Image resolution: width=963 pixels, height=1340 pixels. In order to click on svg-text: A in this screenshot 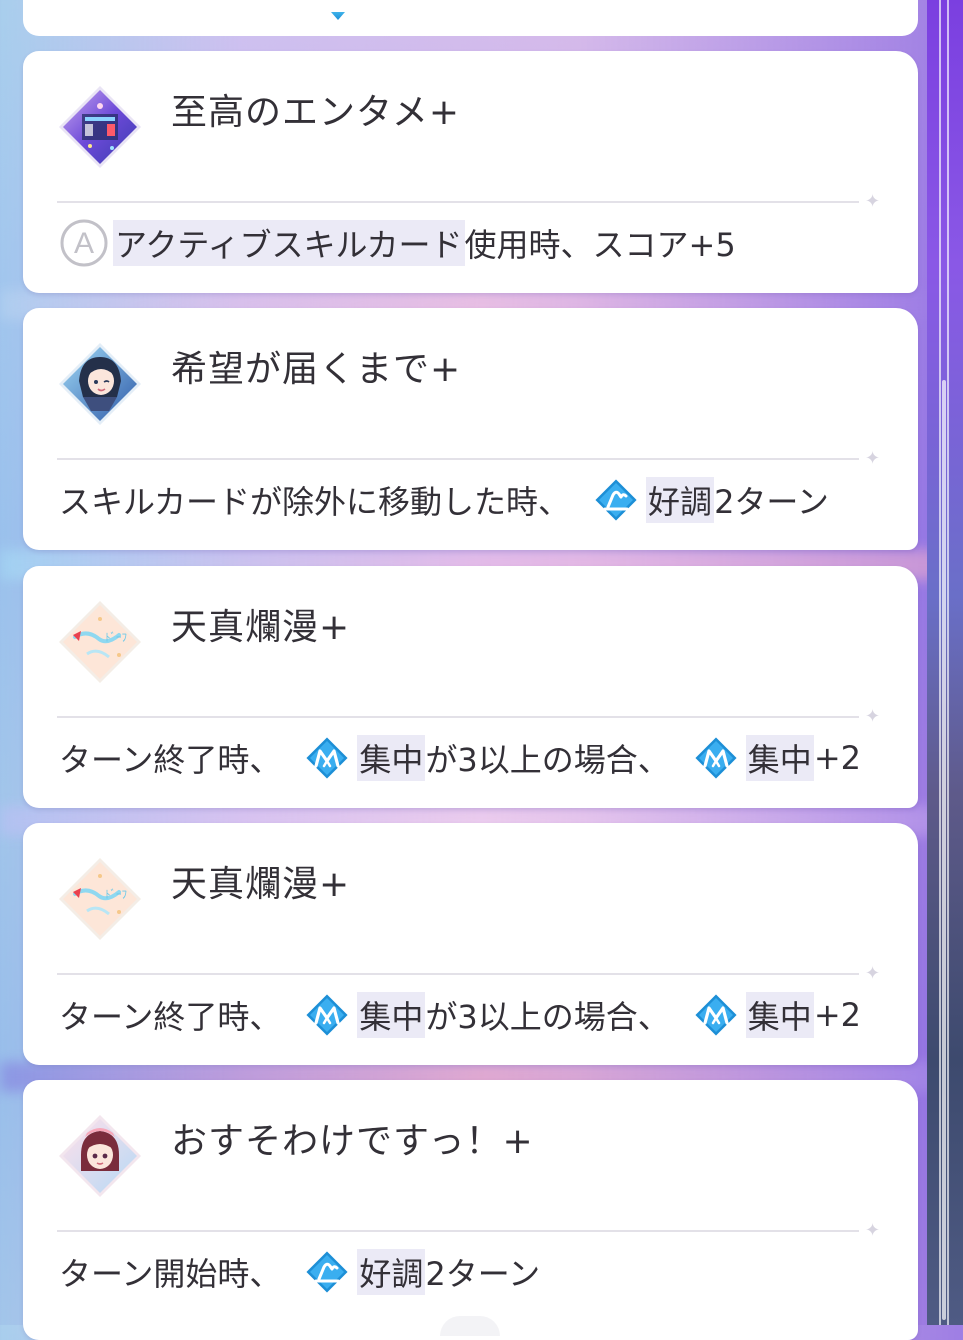, I will do `click(84, 243)`.